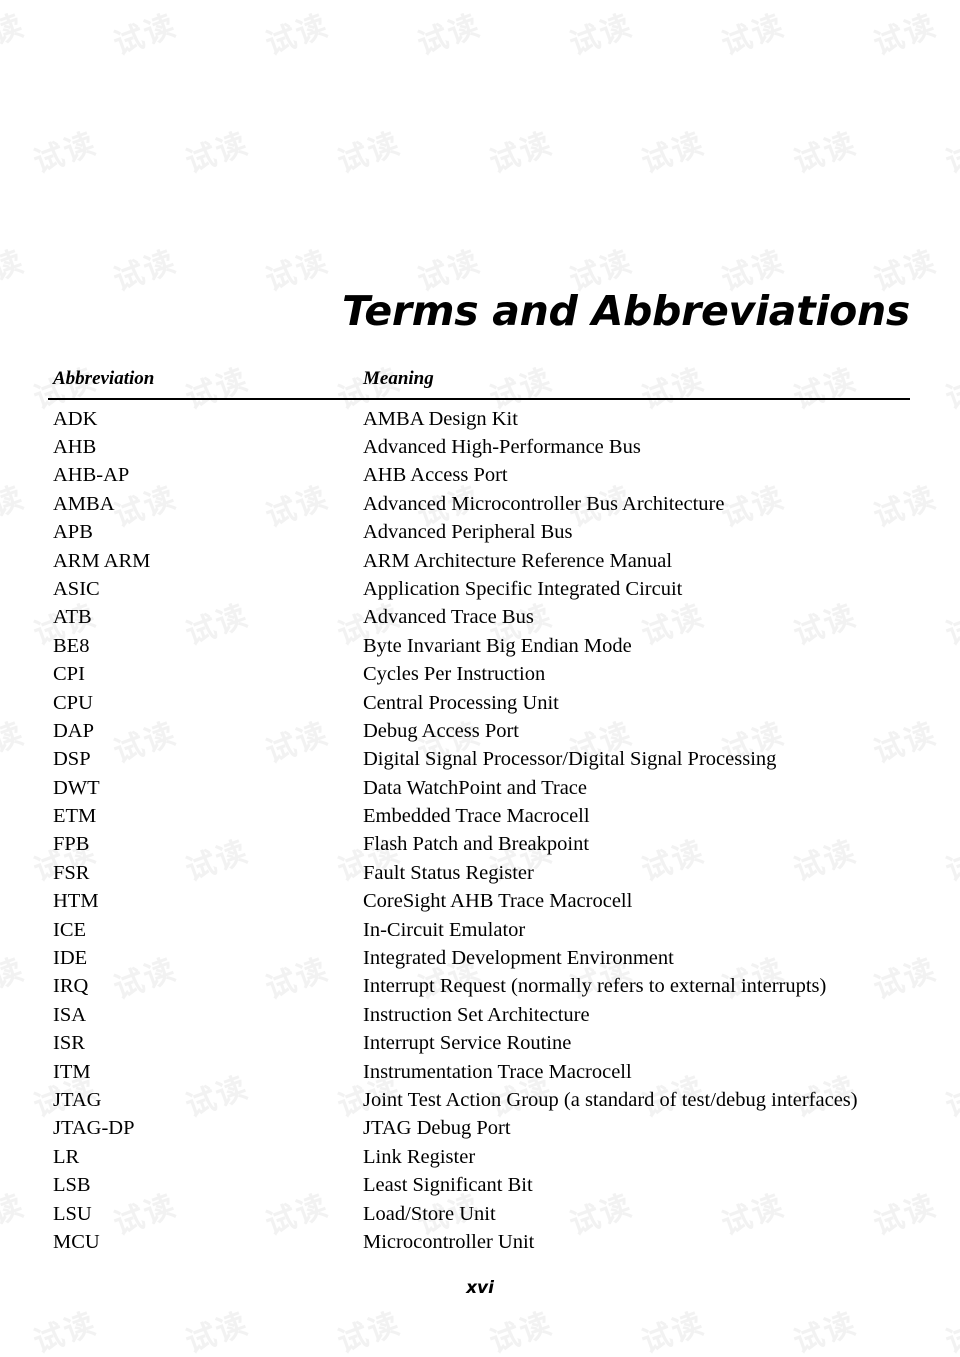 Image resolution: width=960 pixels, height=1357 pixels. What do you see at coordinates (444, 929) in the screenshot?
I see `cell-meaning: In-Circuit Emulator` at bounding box center [444, 929].